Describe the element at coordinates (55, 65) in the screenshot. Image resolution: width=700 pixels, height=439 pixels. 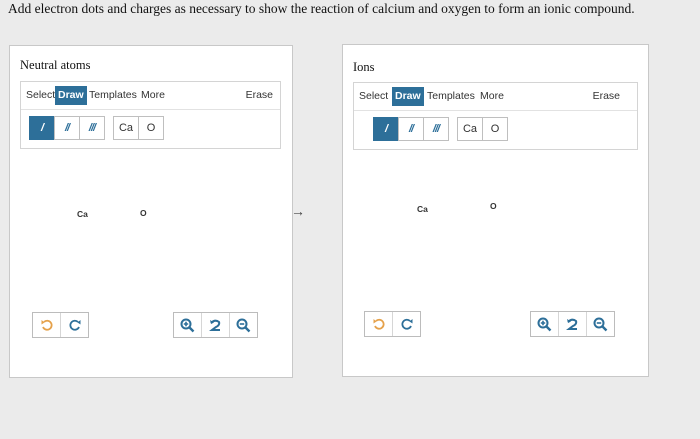
I see `panel-title: Neutral atoms` at that location.